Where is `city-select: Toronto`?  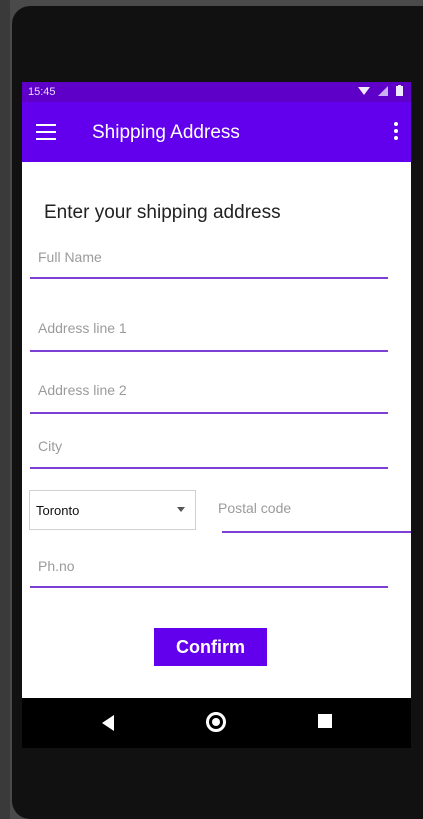 city-select: Toronto is located at coordinates (112, 510).